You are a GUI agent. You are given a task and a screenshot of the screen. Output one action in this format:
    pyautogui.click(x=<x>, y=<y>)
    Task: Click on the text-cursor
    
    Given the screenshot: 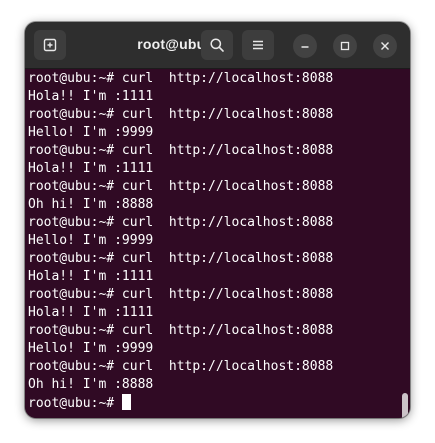 What is the action you would take?
    pyautogui.click(x=126, y=402)
    